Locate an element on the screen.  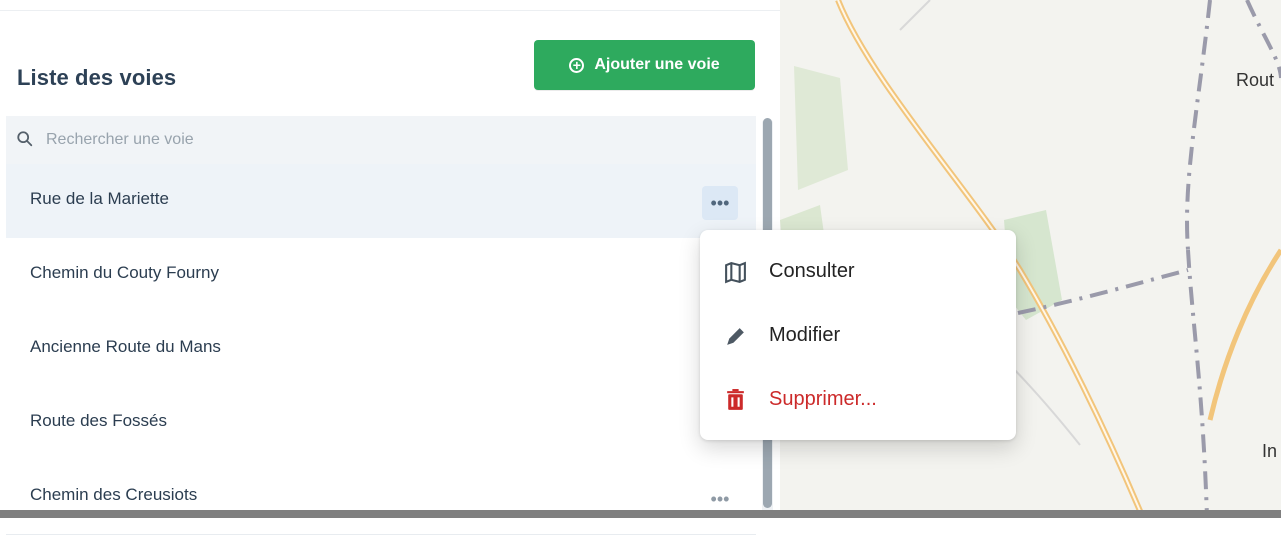
add-circle-icon: + is located at coordinates (577, 65).